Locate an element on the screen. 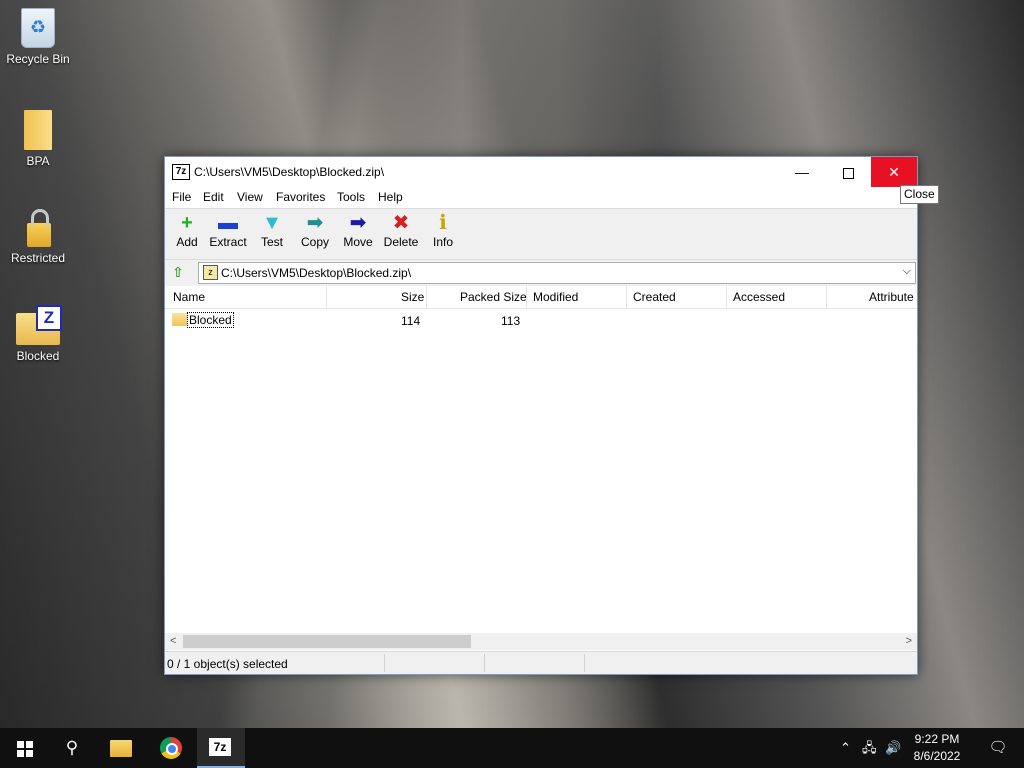 The height and width of the screenshot is (768, 1024). desktop-icon-blocked: Z Blocked is located at coordinates (38, 334).